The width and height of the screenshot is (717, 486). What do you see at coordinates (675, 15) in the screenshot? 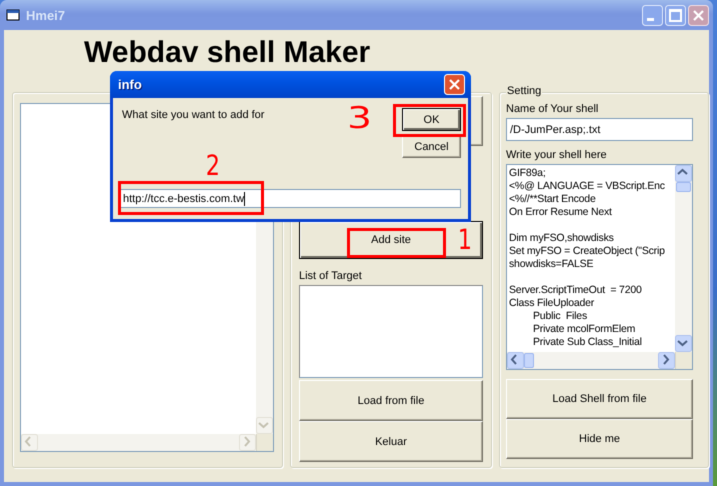
I see `maximize-icon` at bounding box center [675, 15].